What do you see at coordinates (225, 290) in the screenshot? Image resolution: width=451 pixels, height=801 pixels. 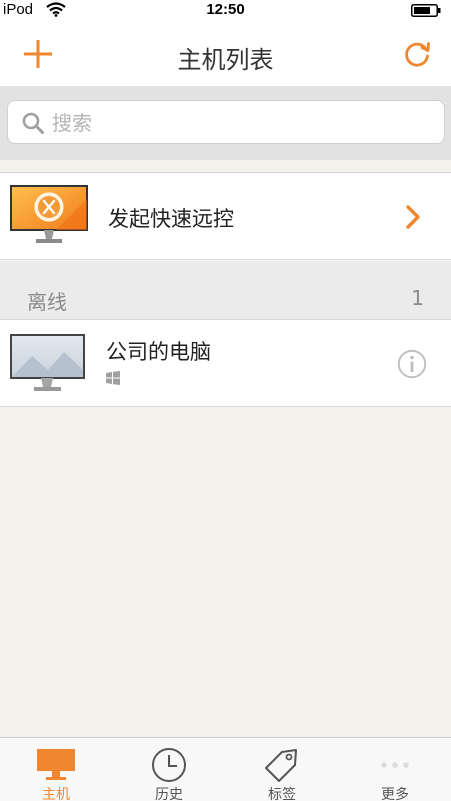 I see `section-header-offline: 离线 1` at bounding box center [225, 290].